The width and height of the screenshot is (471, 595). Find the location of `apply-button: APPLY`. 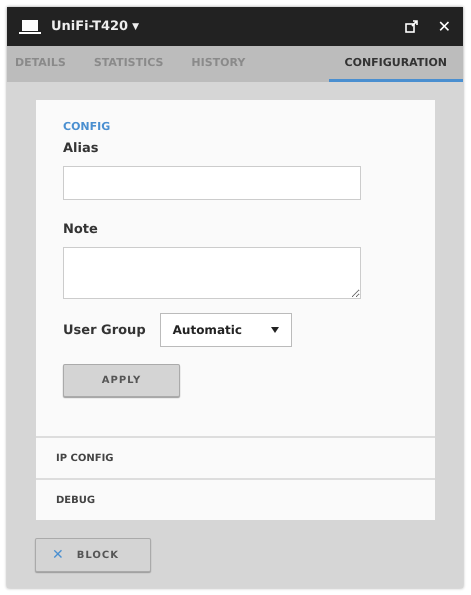

apply-button: APPLY is located at coordinates (121, 380).